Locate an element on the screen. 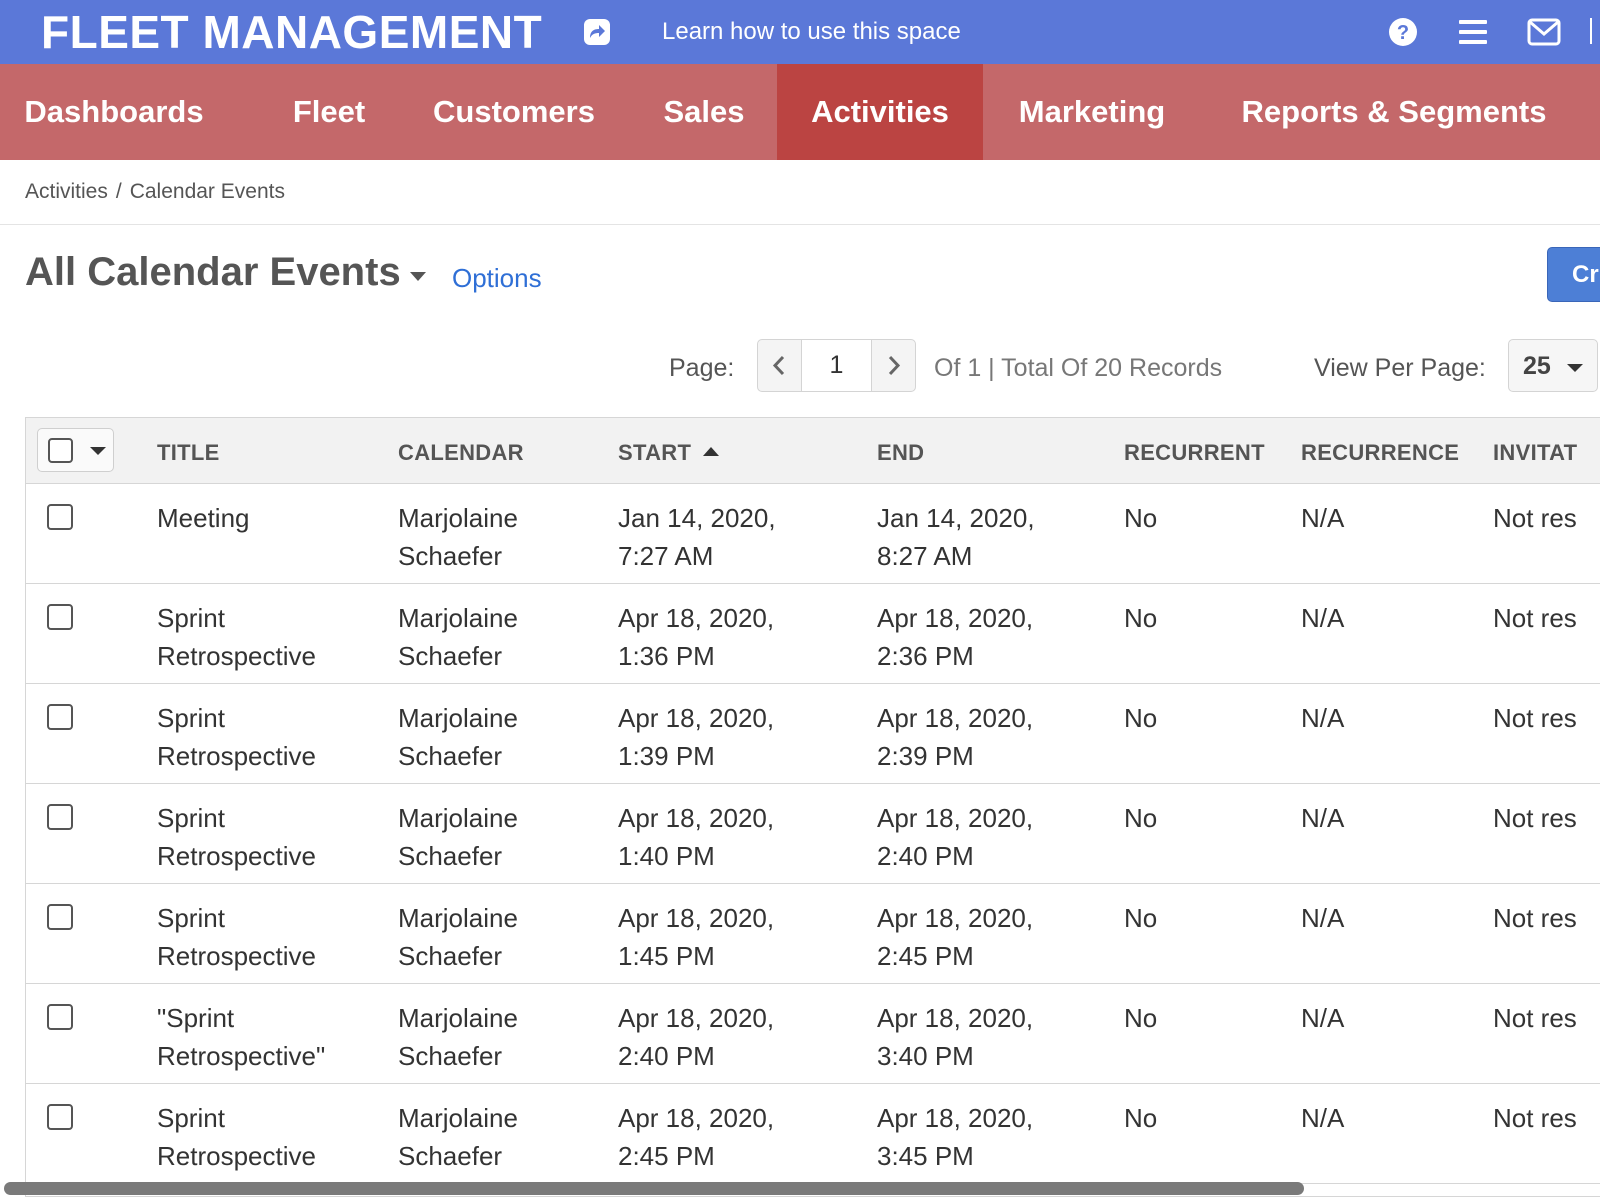 The height and width of the screenshot is (1200, 1600). mail-icon is located at coordinates (1544, 32).